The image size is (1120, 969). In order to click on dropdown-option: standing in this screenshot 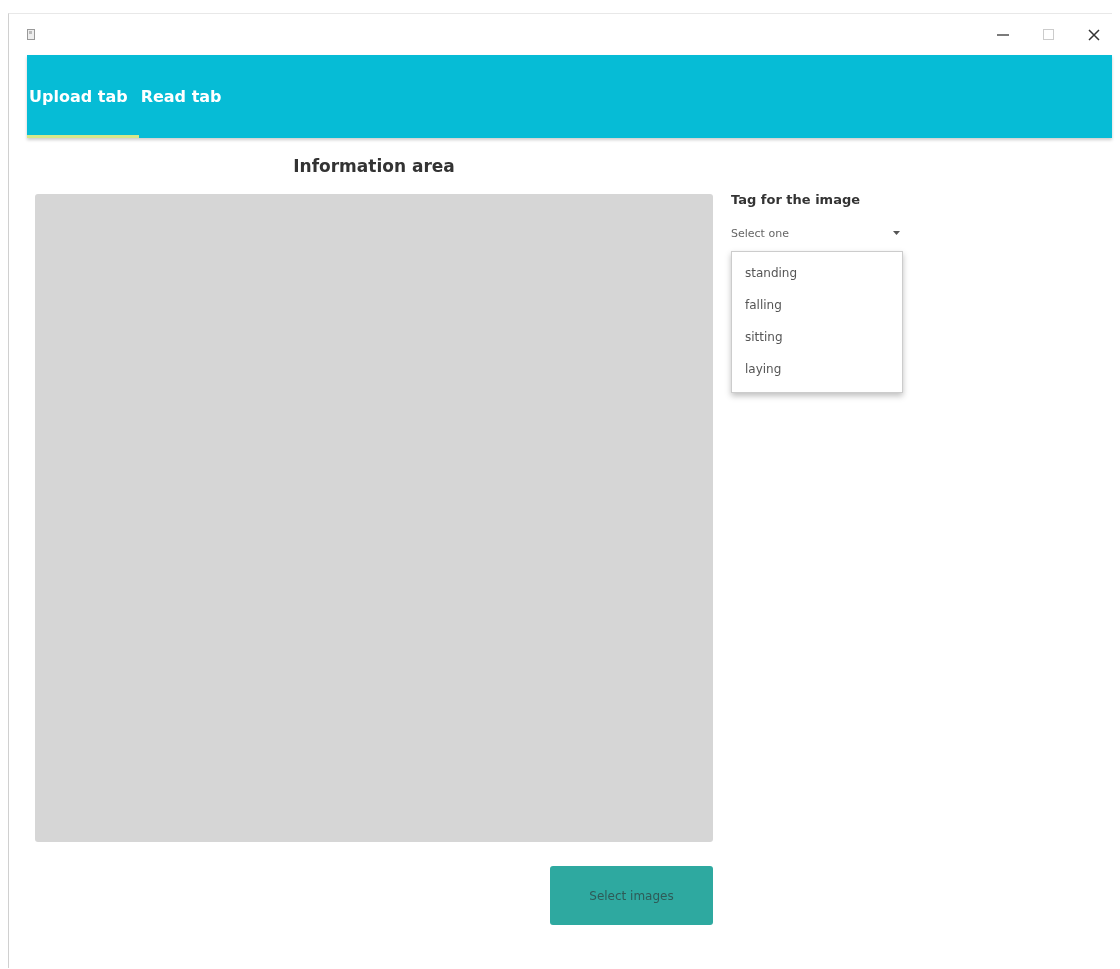, I will do `click(817, 274)`.